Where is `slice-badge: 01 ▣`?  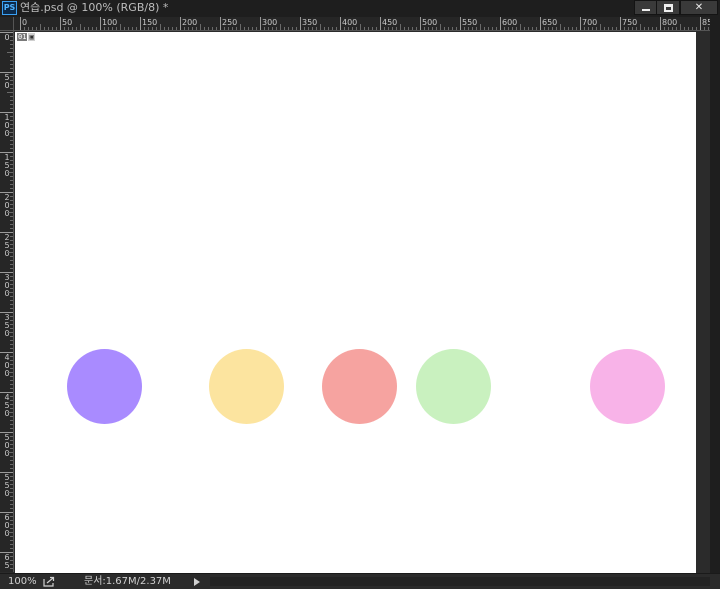
slice-badge: 01 ▣ is located at coordinates (26, 37).